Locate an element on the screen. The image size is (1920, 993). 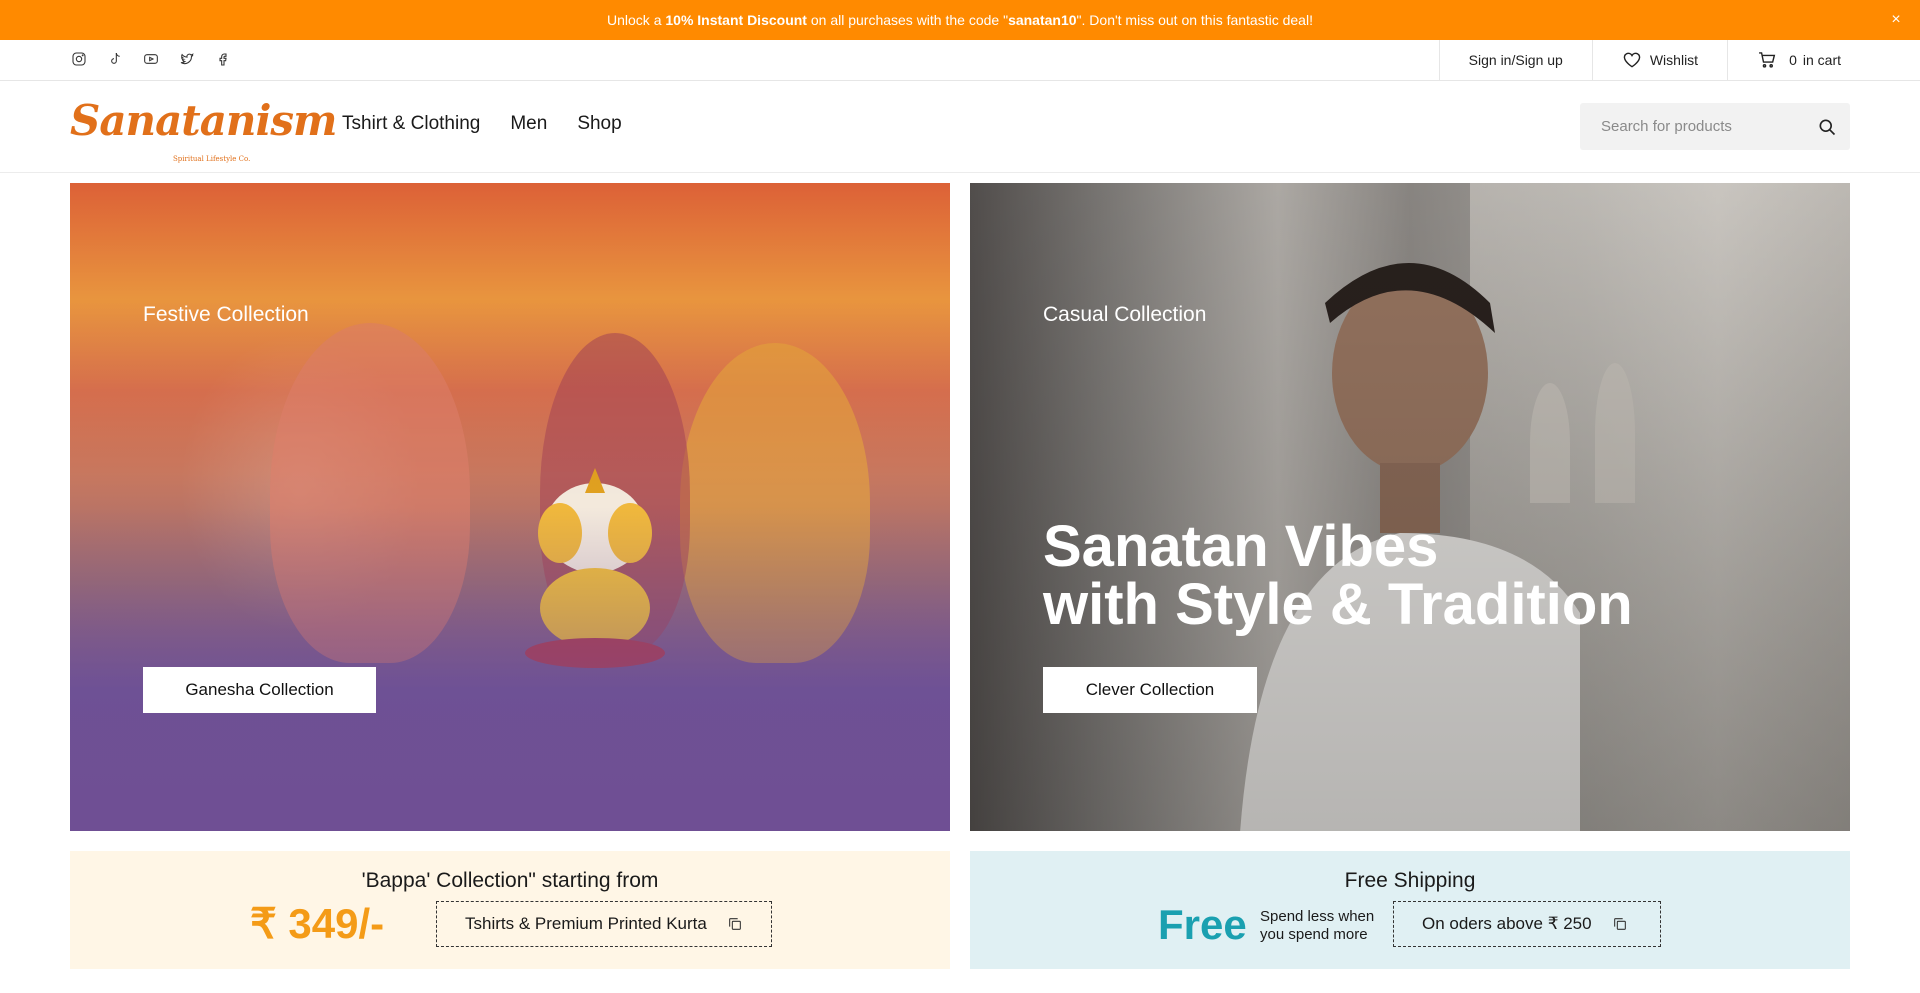
wishlist-link: Wishlist is located at coordinates (1659, 60).